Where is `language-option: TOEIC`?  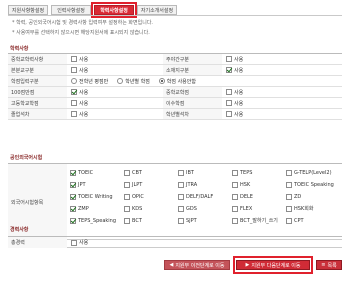 language-option: TOEIC is located at coordinates (97, 172).